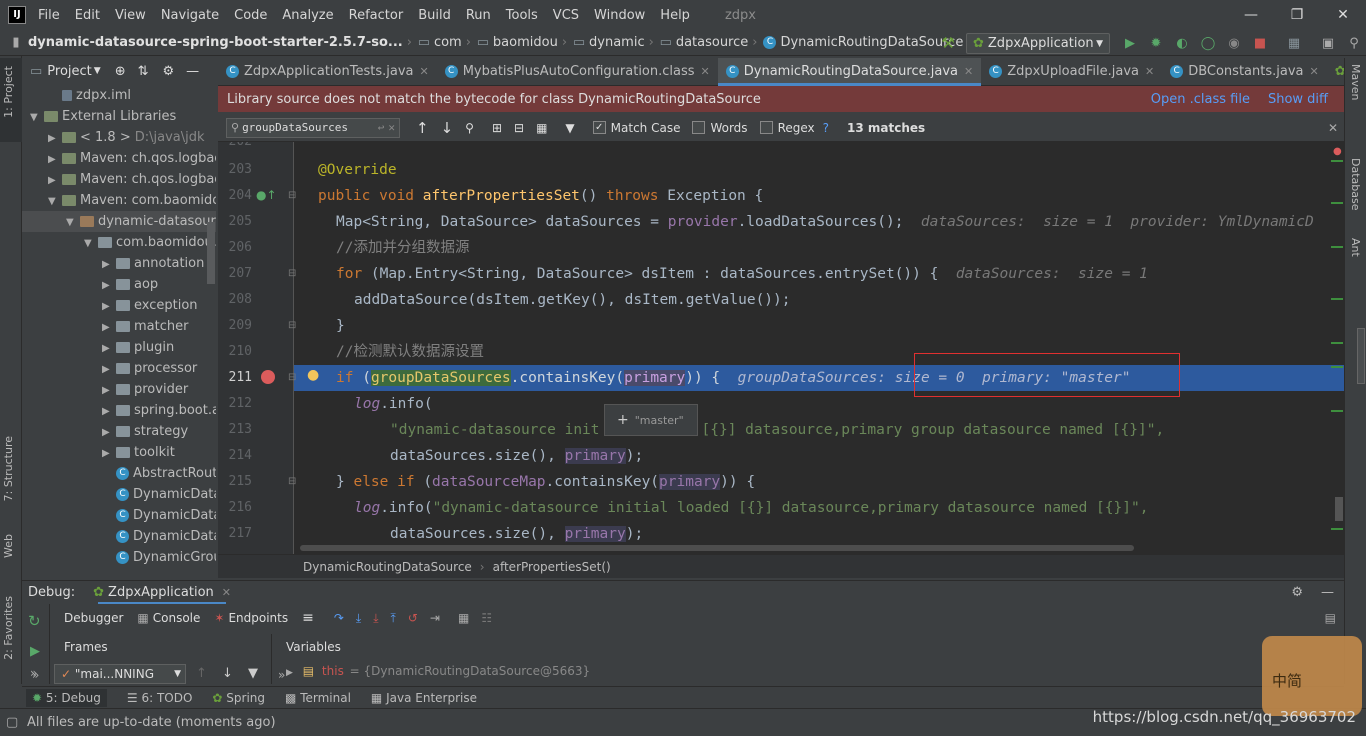 This screenshot has width=1366, height=736. What do you see at coordinates (358, 618) in the screenshot?
I see `step-over-icon: ⤓` at bounding box center [358, 618].